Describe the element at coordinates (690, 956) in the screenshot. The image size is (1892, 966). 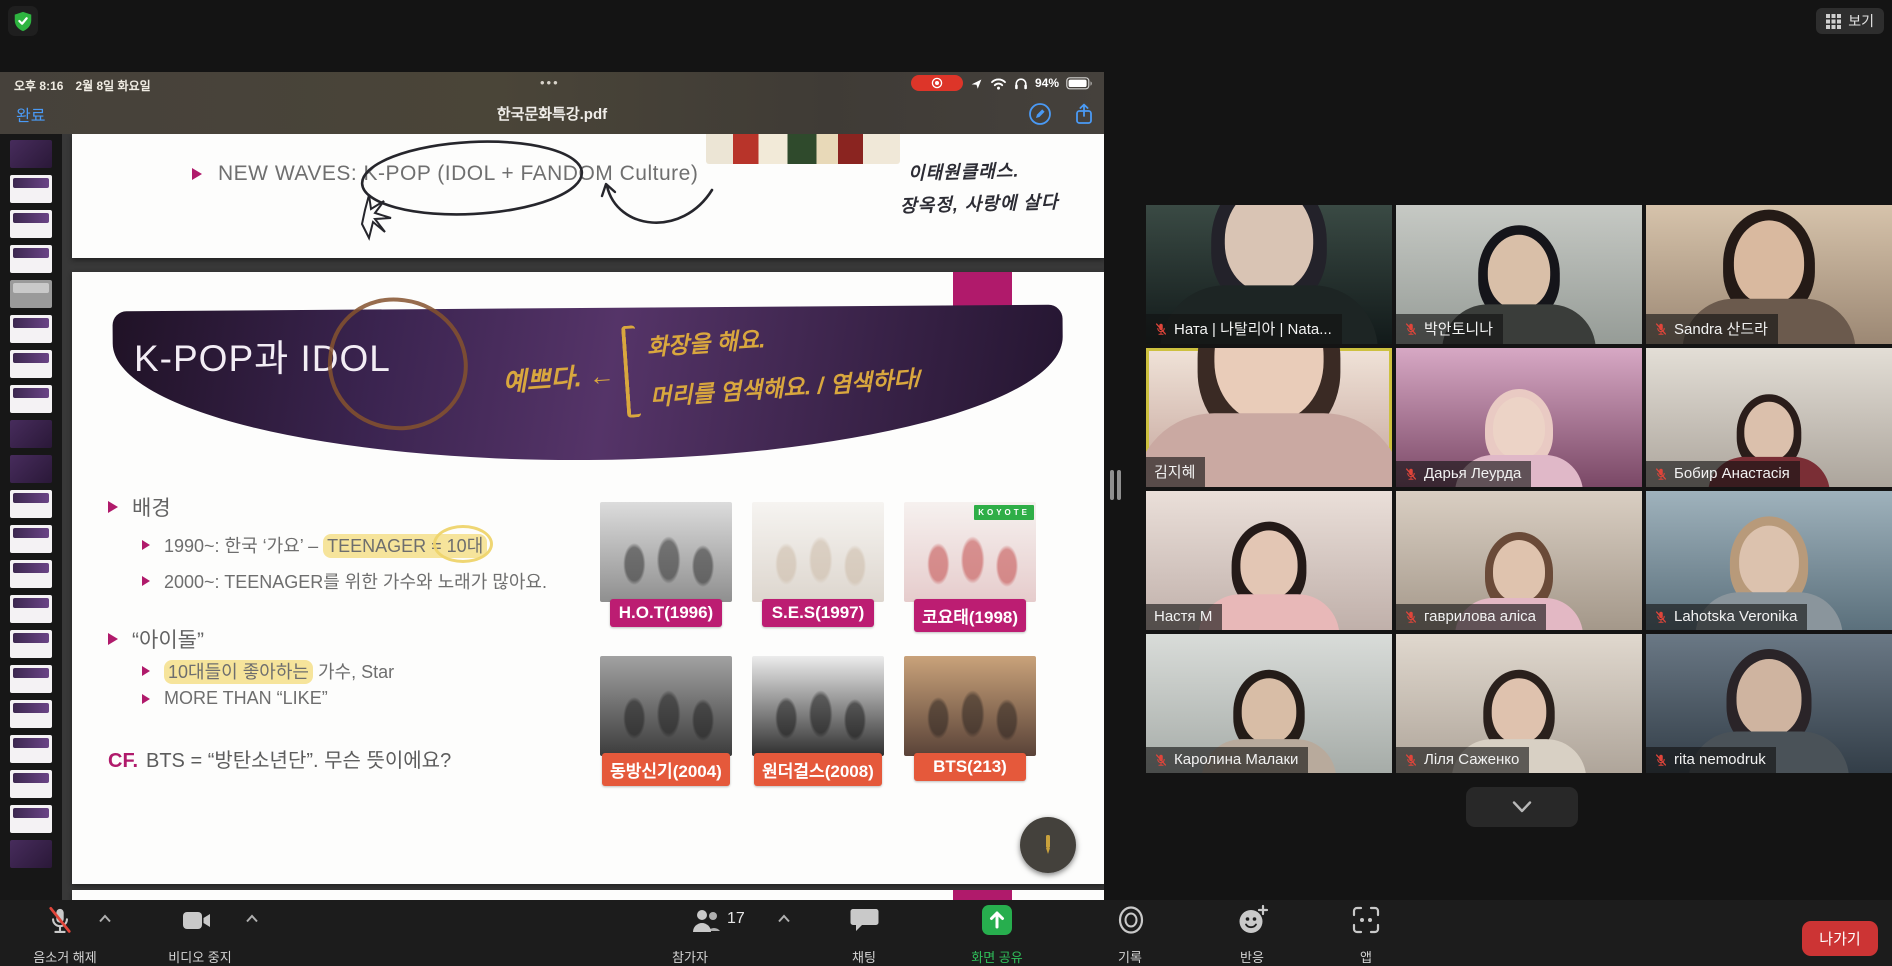
I see `participants-label: 참가자` at that location.